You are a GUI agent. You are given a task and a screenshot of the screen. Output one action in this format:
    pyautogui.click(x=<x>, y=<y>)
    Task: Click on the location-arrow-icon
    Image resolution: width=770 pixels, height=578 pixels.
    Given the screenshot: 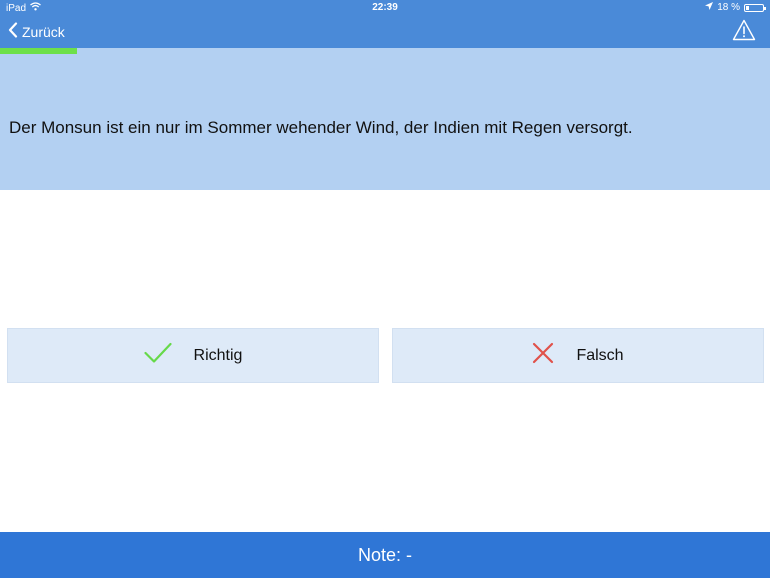 What is the action you would take?
    pyautogui.click(x=709, y=7)
    